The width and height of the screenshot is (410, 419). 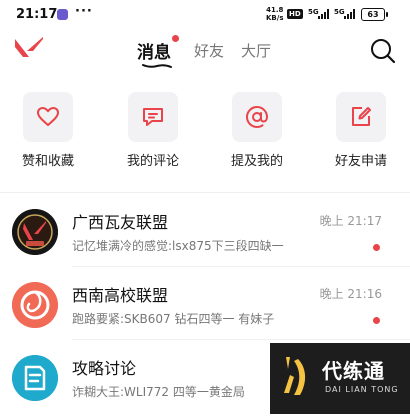 What do you see at coordinates (47, 161) in the screenshot?
I see `likes-label: 赞和收藏` at bounding box center [47, 161].